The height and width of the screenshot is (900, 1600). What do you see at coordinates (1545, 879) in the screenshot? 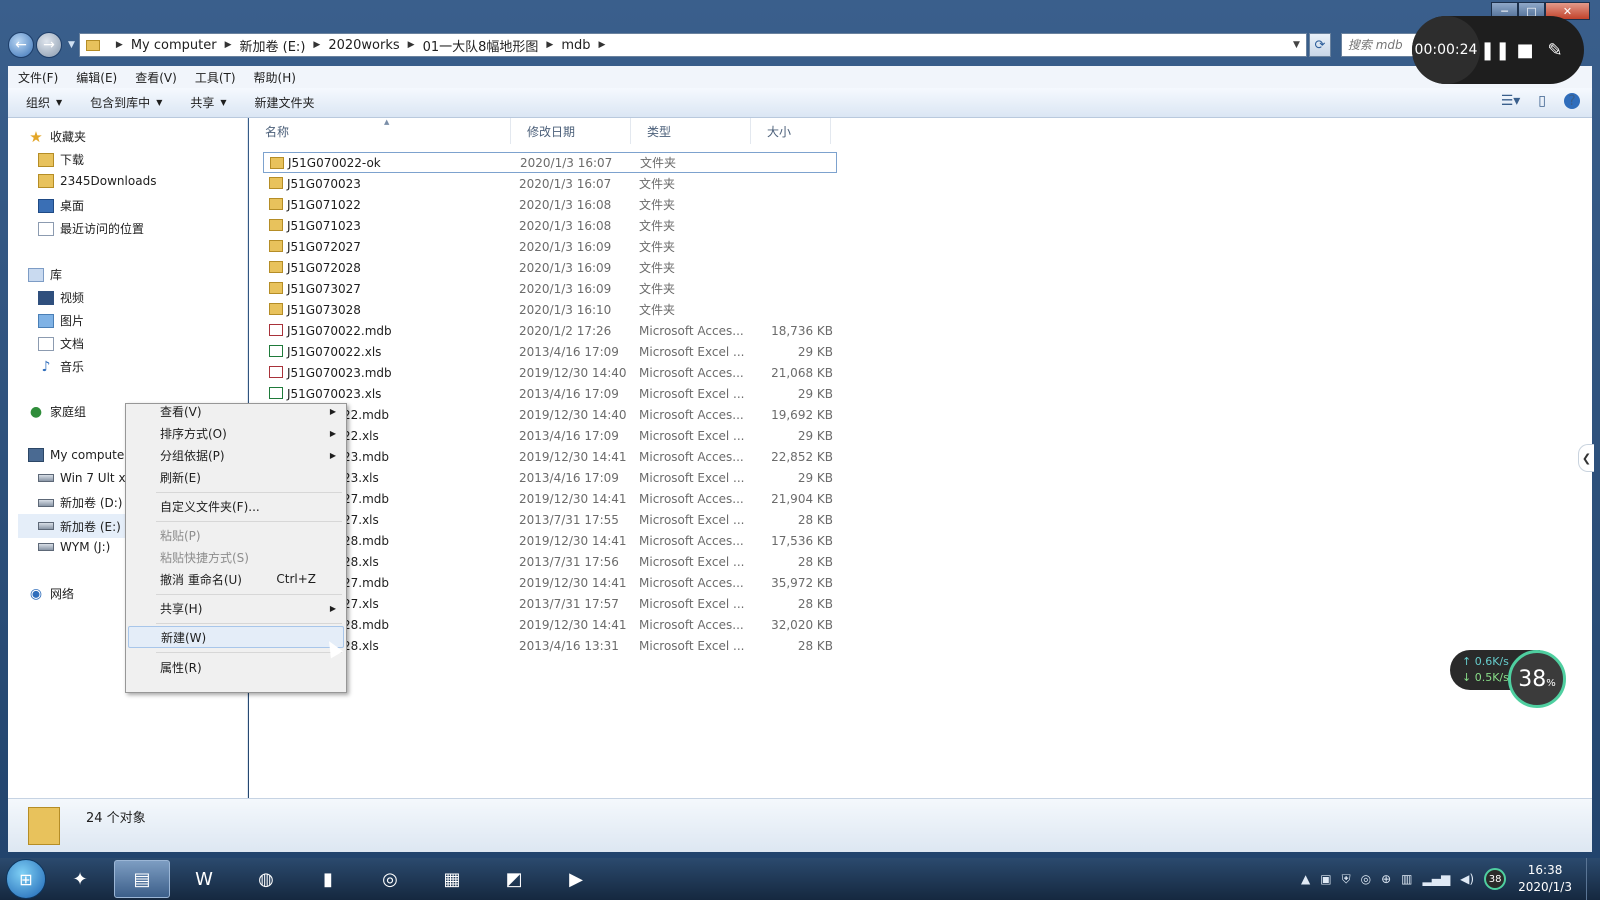
I see `clock: 16:38 2020/1/3` at bounding box center [1545, 879].